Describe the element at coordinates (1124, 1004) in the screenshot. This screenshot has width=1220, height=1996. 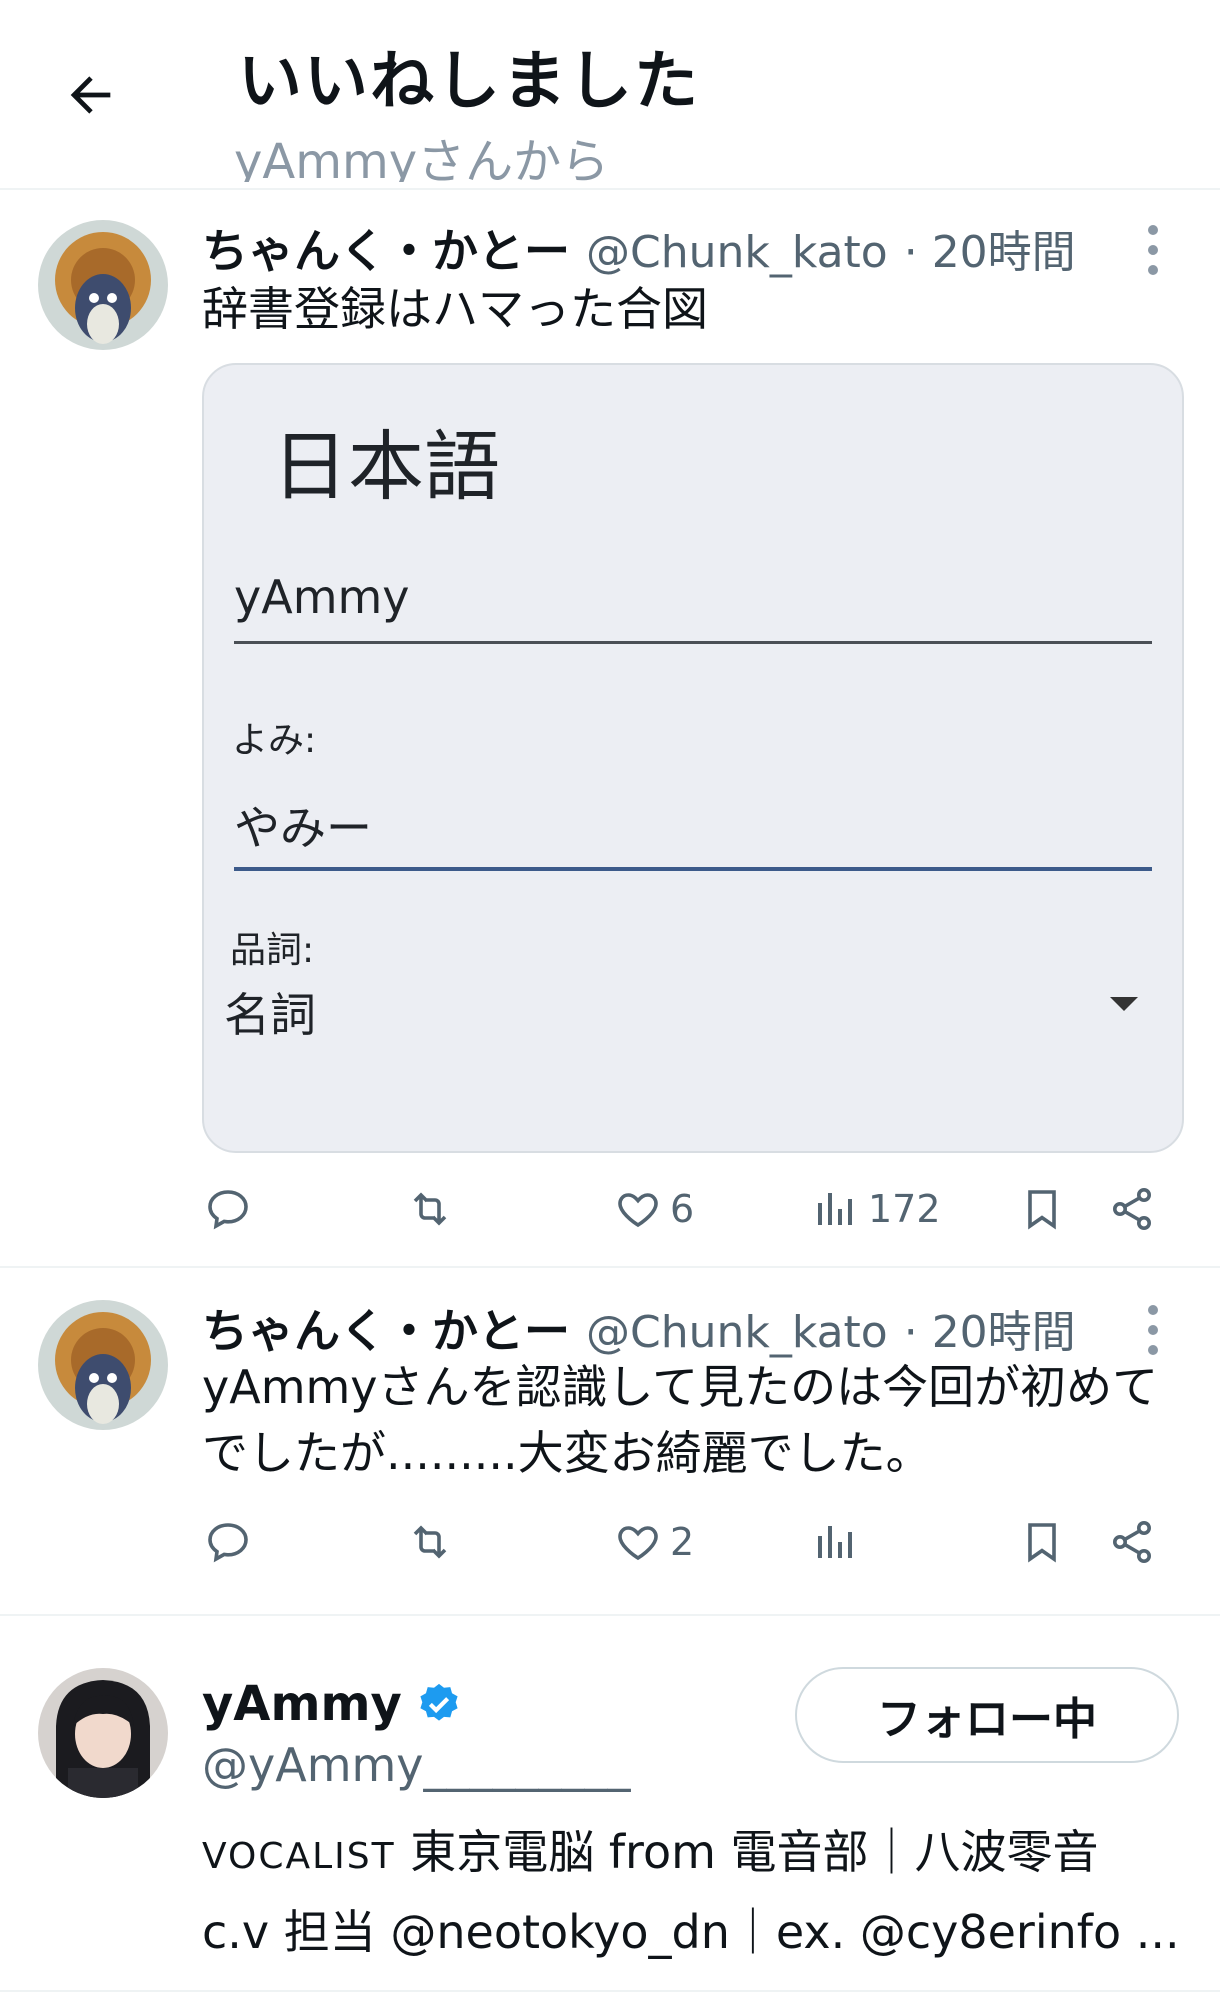
I see `dropdown-caret-icon` at that location.